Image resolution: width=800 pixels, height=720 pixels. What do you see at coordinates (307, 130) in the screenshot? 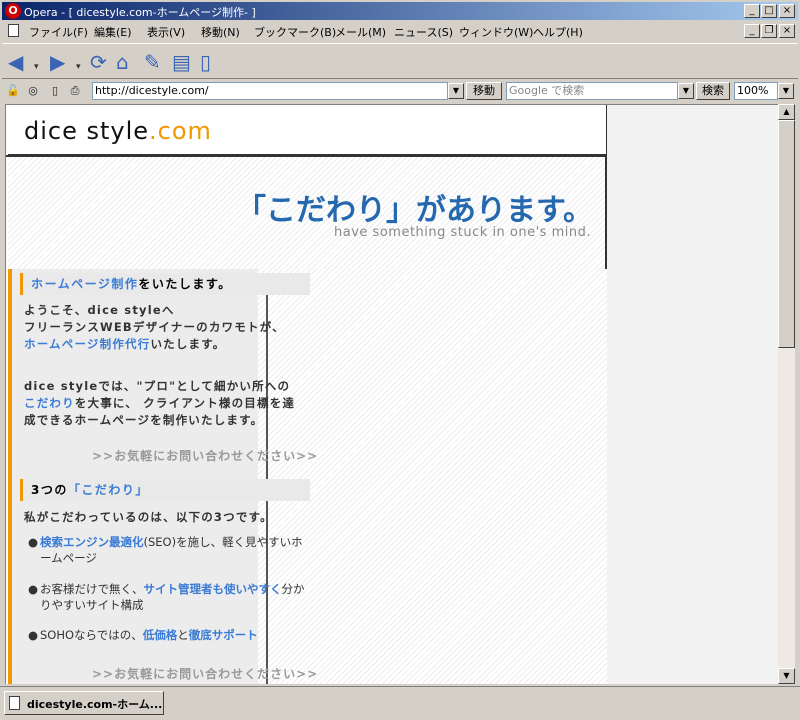
I see `site-header: dice style.com` at bounding box center [307, 130].